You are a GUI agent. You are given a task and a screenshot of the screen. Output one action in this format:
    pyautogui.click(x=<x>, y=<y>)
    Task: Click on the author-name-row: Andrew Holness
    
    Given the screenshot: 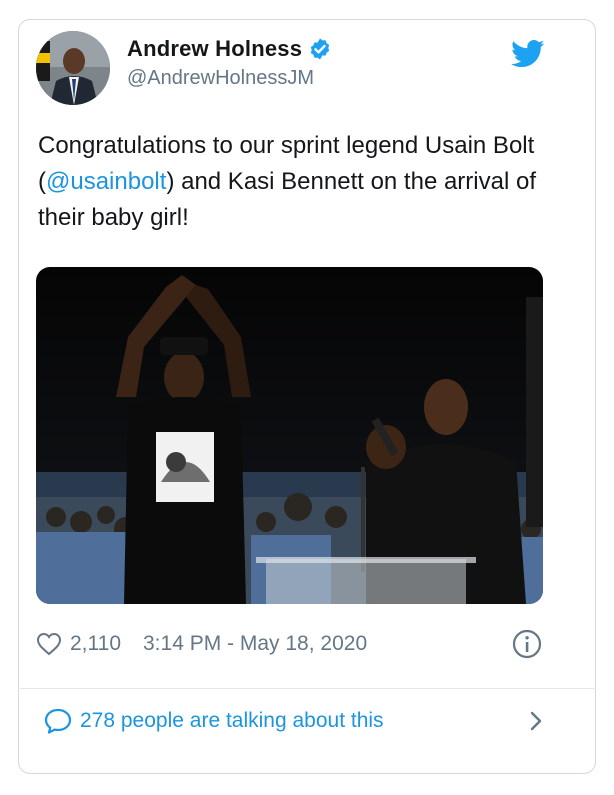 What is the action you would take?
    pyautogui.click(x=229, y=49)
    